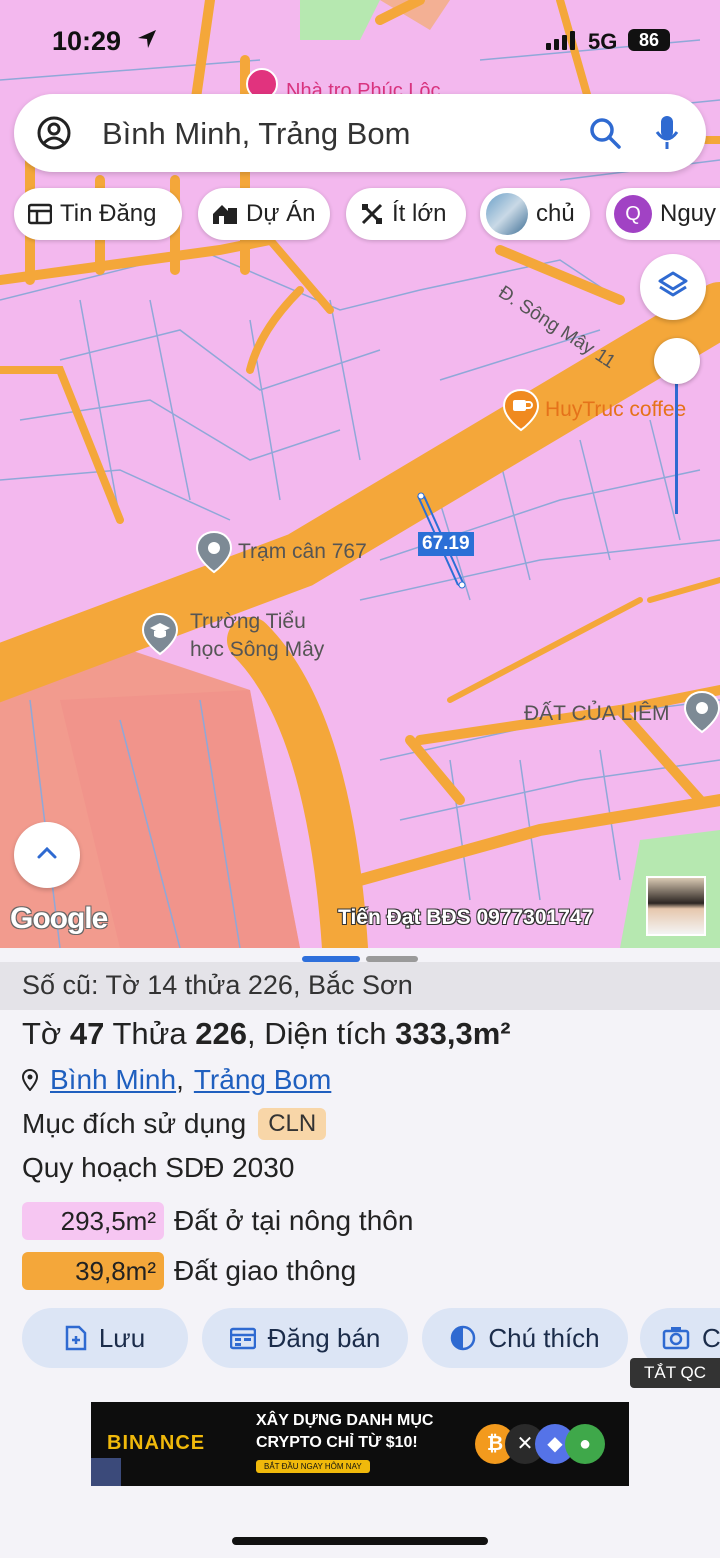 The image size is (720, 1558). I want to click on google-logo: Google, so click(59, 918).